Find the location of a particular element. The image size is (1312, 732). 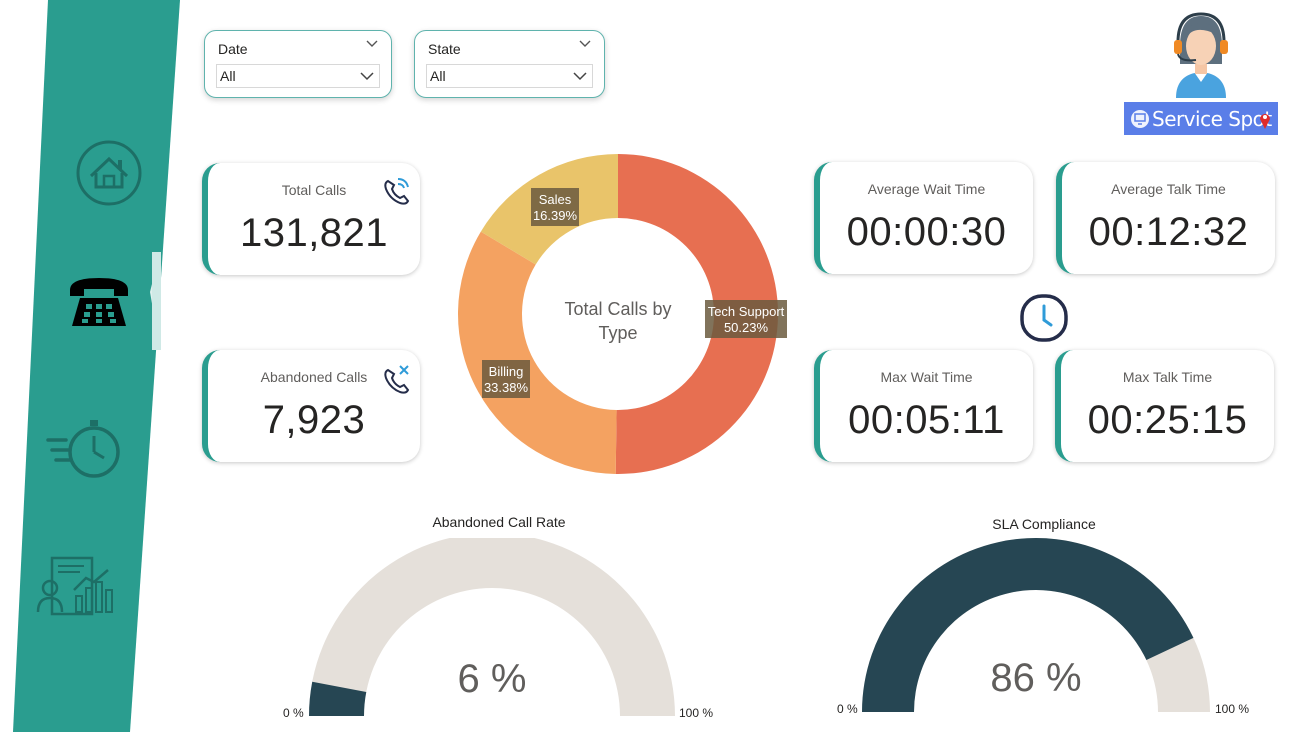

abandoned-rate-value: 6 % is located at coordinates (492, 679).